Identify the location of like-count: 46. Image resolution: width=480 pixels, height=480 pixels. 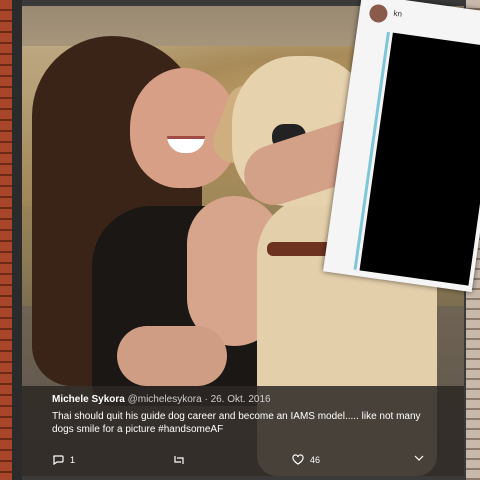
(315, 460).